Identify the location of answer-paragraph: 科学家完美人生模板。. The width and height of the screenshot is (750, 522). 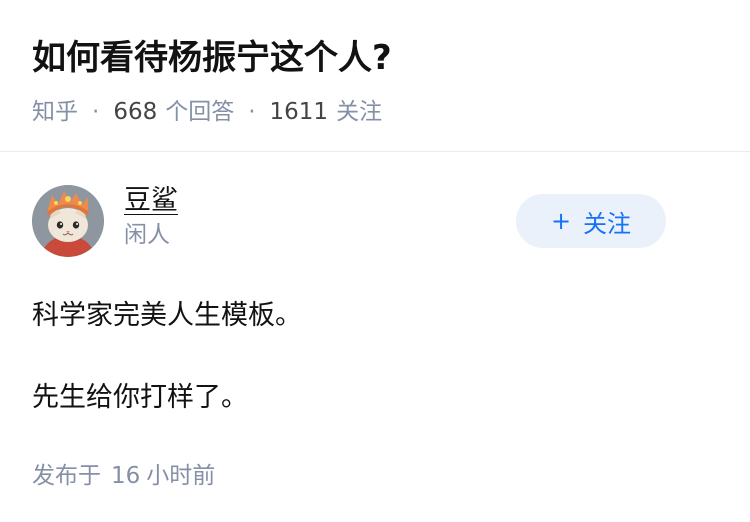
(167, 315).